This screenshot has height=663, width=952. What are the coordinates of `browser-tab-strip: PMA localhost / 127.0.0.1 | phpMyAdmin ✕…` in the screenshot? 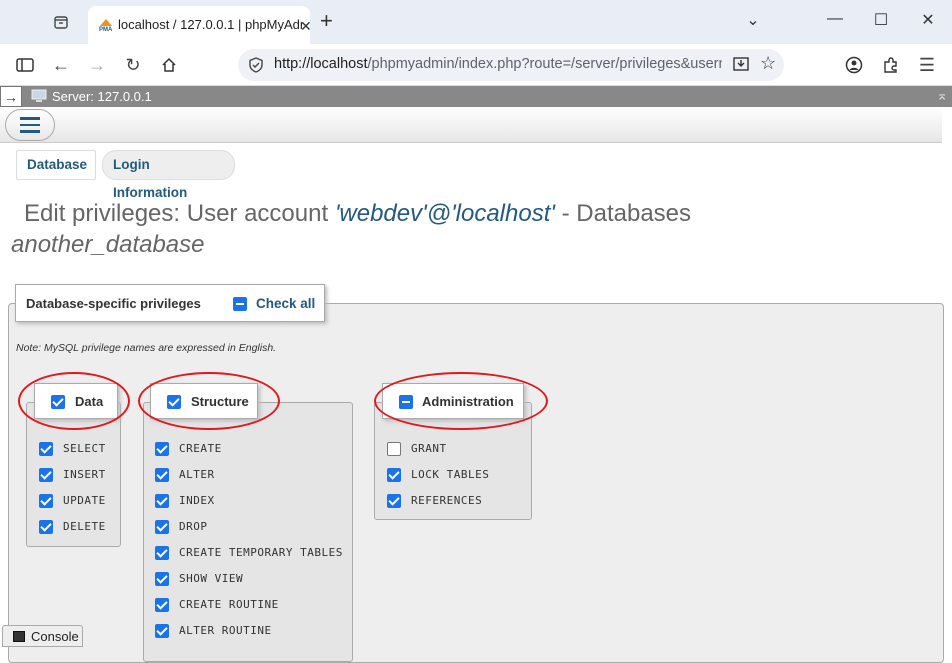 It's located at (476, 22).